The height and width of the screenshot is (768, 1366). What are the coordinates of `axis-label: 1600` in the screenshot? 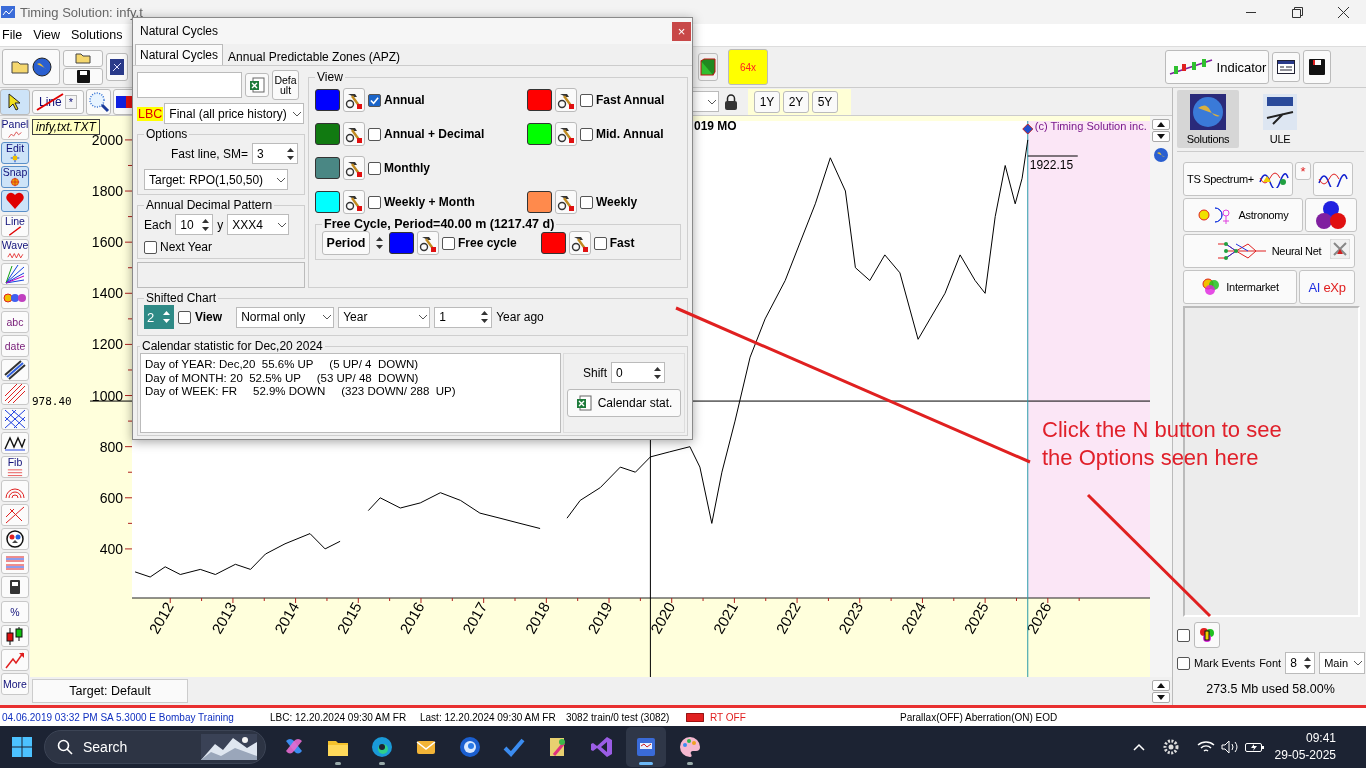 It's located at (107, 242).